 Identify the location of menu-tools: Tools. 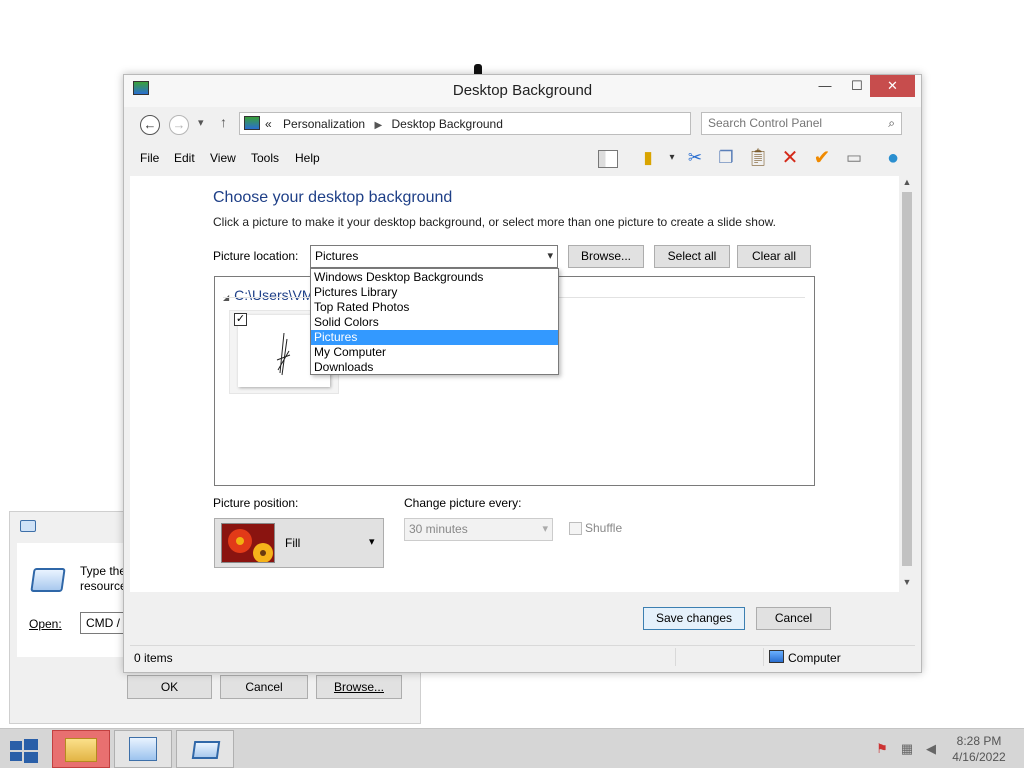
(265, 158).